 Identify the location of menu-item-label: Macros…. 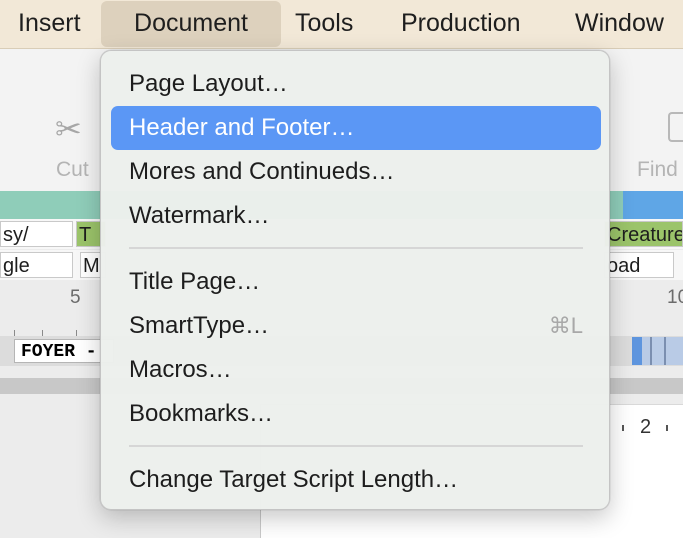
(180, 369).